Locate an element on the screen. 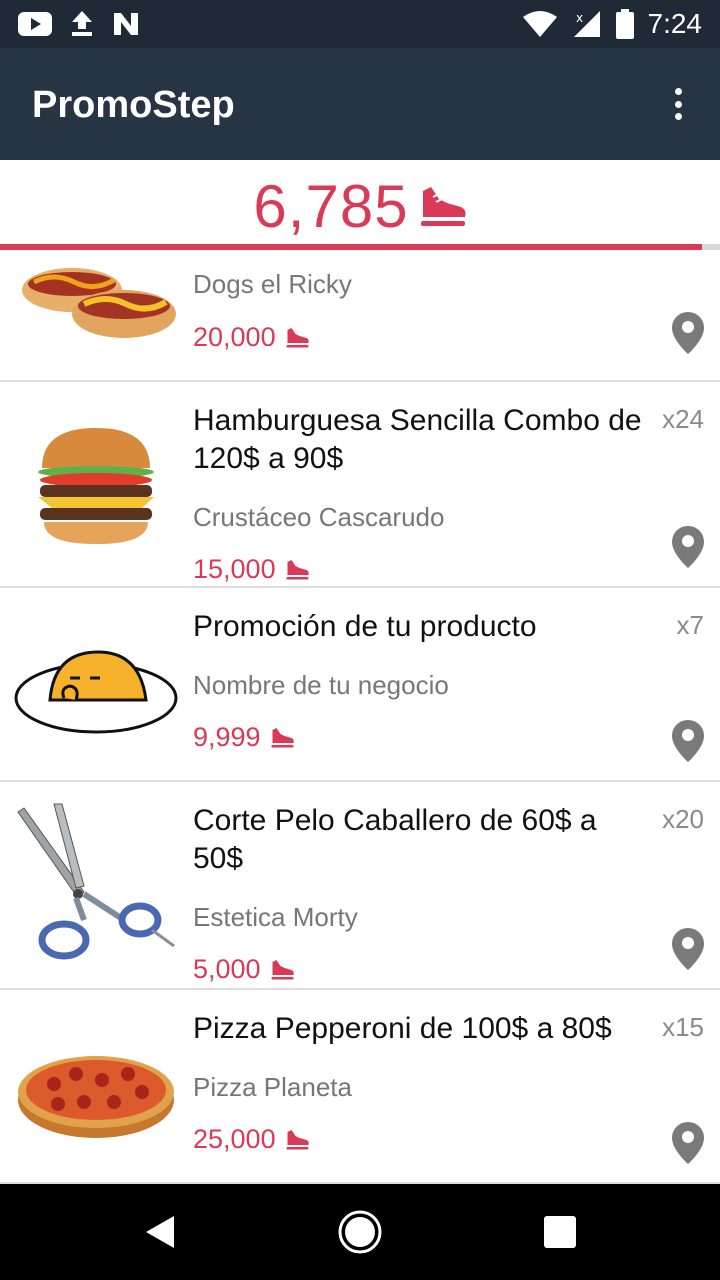 The image size is (720, 1280). status-bar: x 7:24 is located at coordinates (360, 24).